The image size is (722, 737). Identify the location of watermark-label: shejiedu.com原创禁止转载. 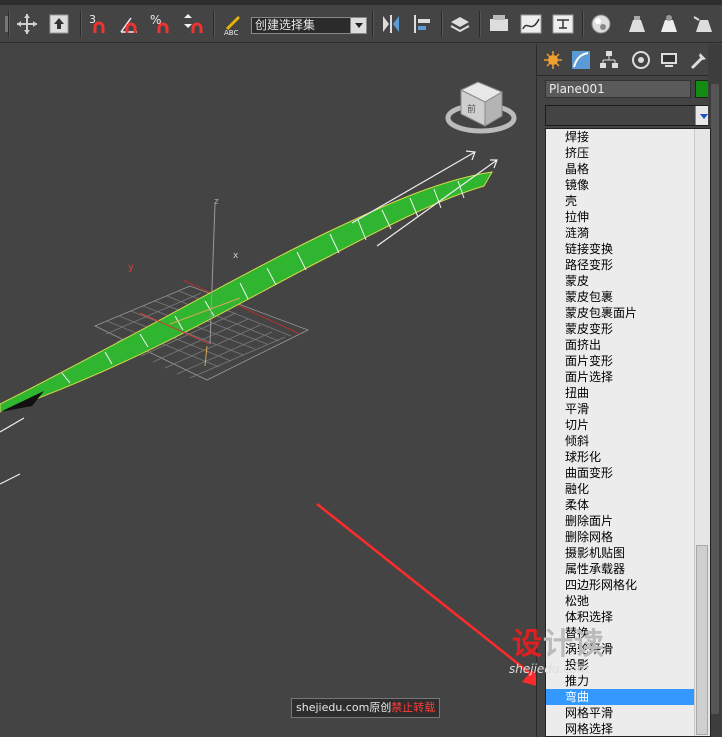
(366, 708).